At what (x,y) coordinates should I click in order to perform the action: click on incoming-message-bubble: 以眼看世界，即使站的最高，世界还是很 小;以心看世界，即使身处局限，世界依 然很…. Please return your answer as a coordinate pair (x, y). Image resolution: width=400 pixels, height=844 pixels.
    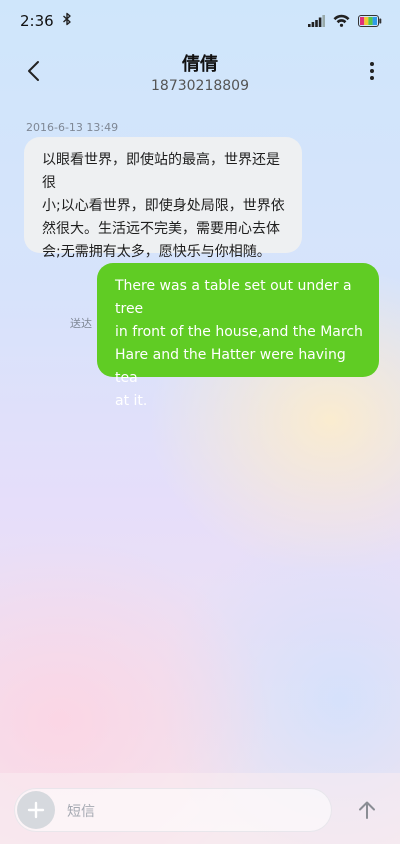
    Looking at the image, I should click on (163, 198).